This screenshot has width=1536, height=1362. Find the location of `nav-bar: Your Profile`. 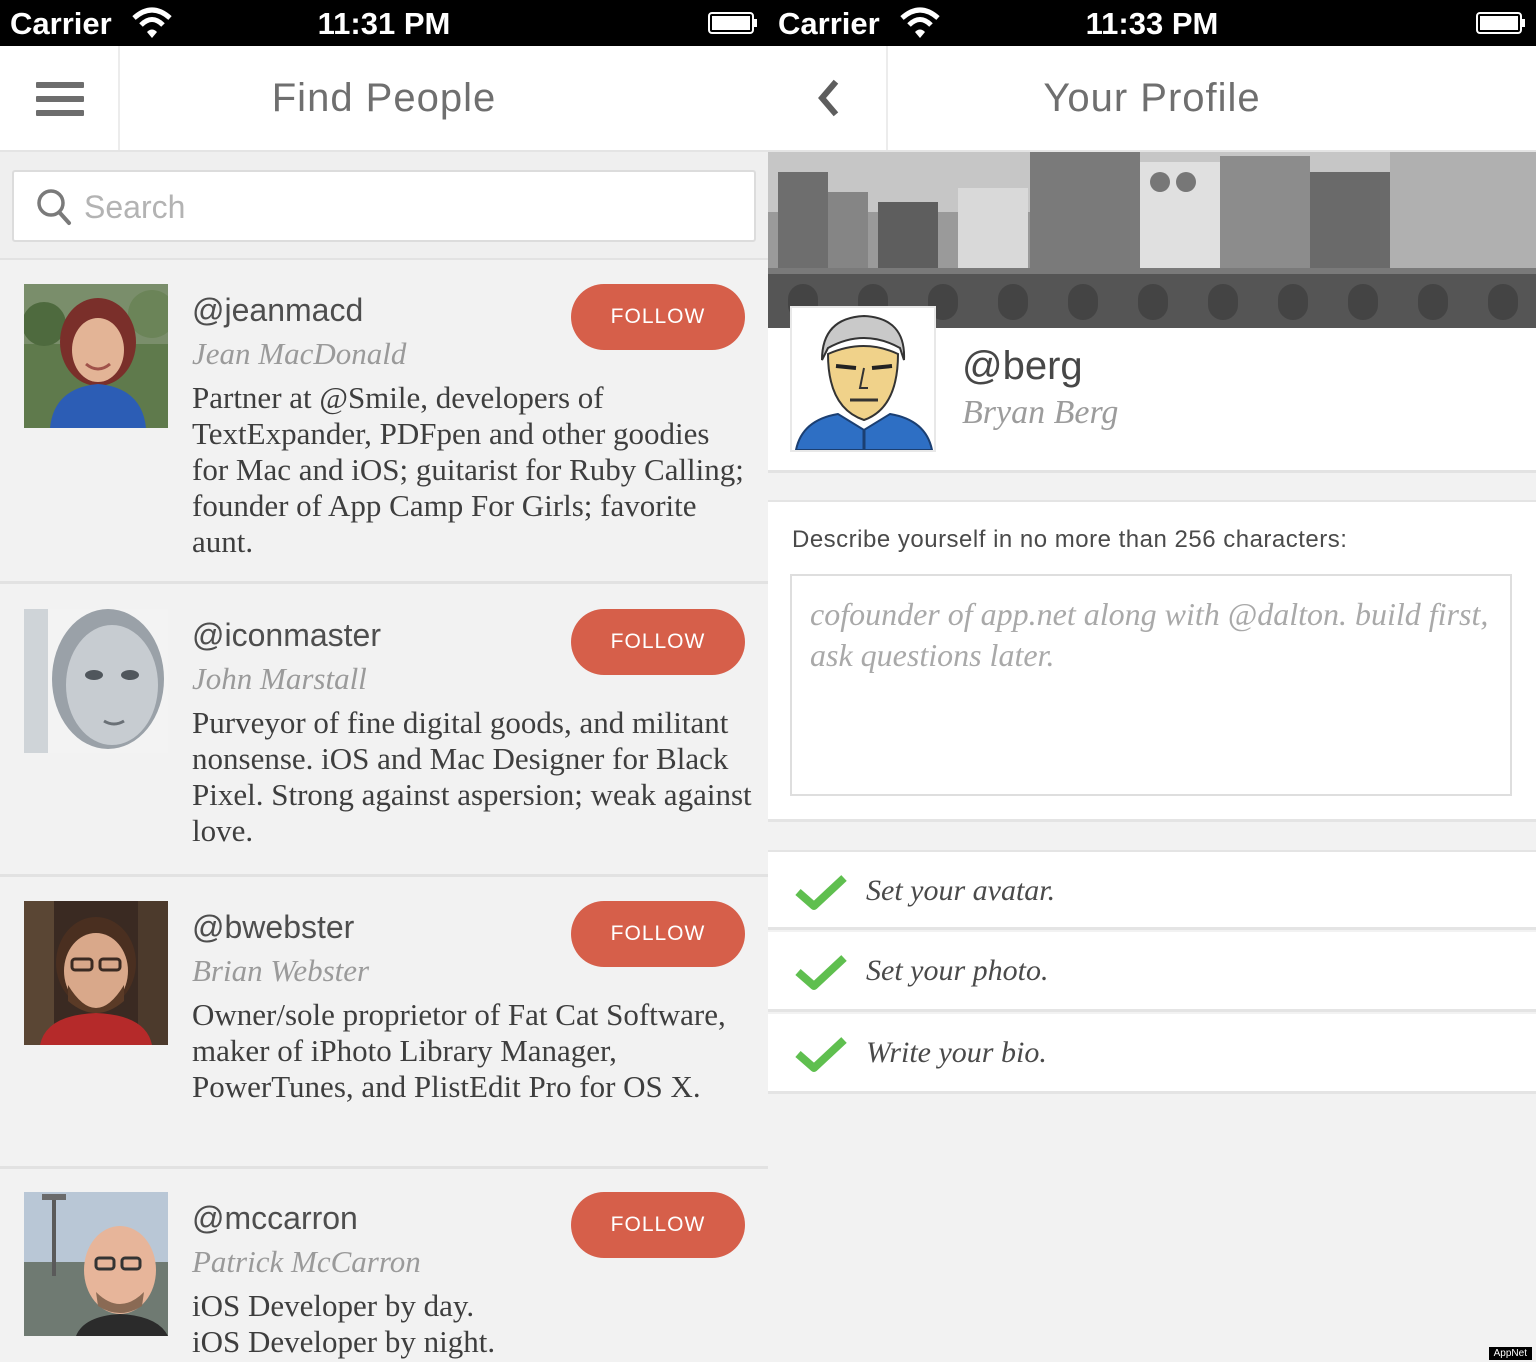

nav-bar: Your Profile is located at coordinates (1152, 99).